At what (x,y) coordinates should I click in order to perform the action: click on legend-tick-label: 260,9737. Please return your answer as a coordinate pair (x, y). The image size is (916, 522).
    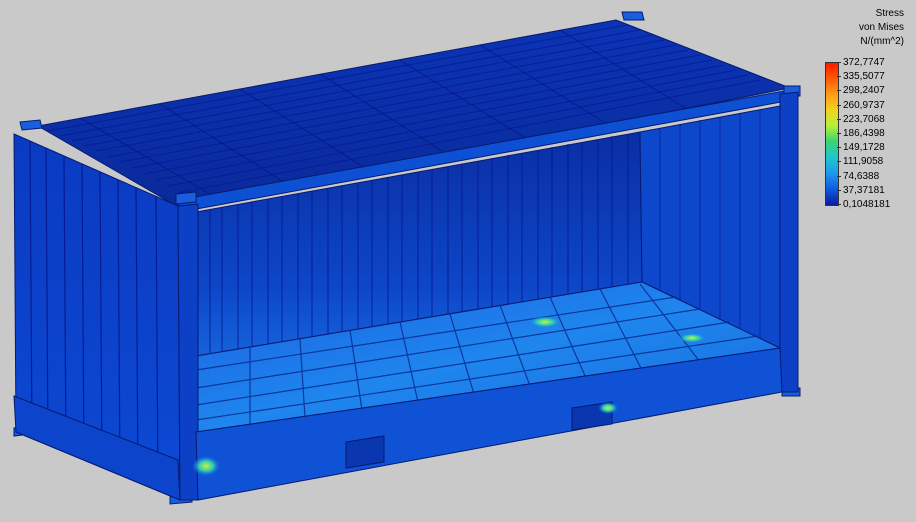
    Looking at the image, I should click on (864, 105).